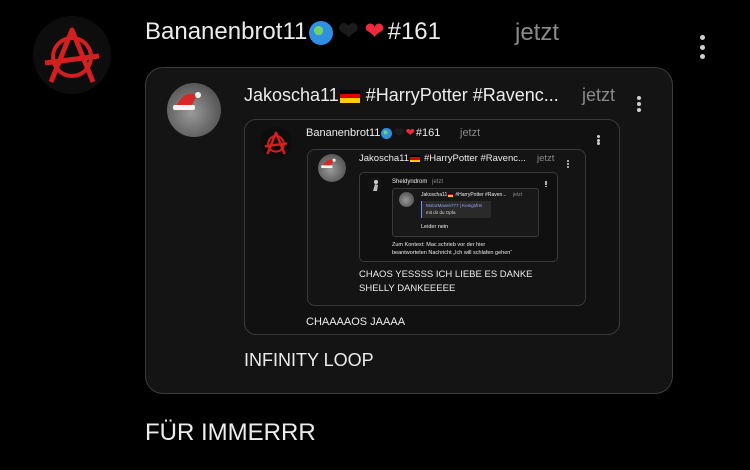 Image resolution: width=750 pixels, height=470 pixels. I want to click on post-author-name: Bananenbrot11, so click(226, 31).